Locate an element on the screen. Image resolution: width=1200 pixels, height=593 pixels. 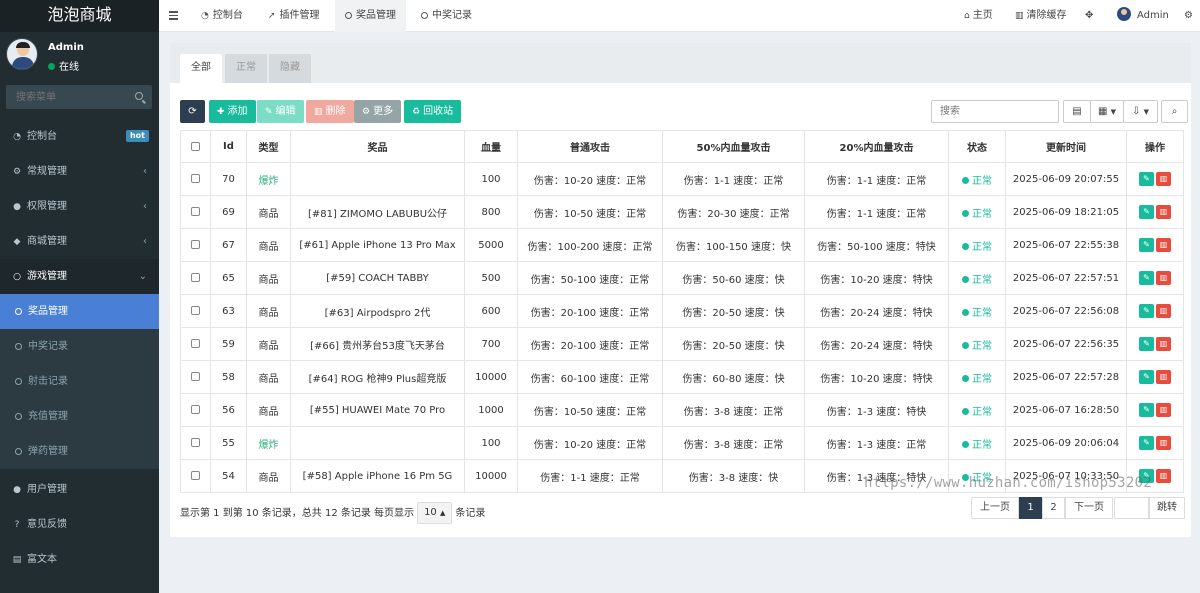
edit-button: ✎ 编辑 is located at coordinates (280, 111).